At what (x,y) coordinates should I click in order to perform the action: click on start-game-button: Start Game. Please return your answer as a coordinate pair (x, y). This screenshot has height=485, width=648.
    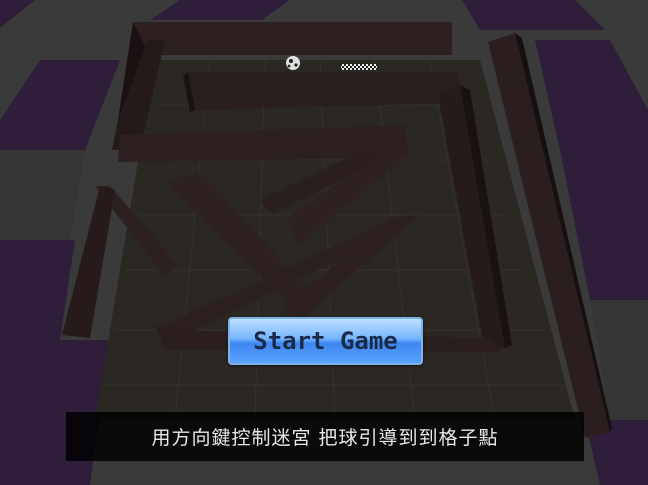
    Looking at the image, I should click on (325, 341).